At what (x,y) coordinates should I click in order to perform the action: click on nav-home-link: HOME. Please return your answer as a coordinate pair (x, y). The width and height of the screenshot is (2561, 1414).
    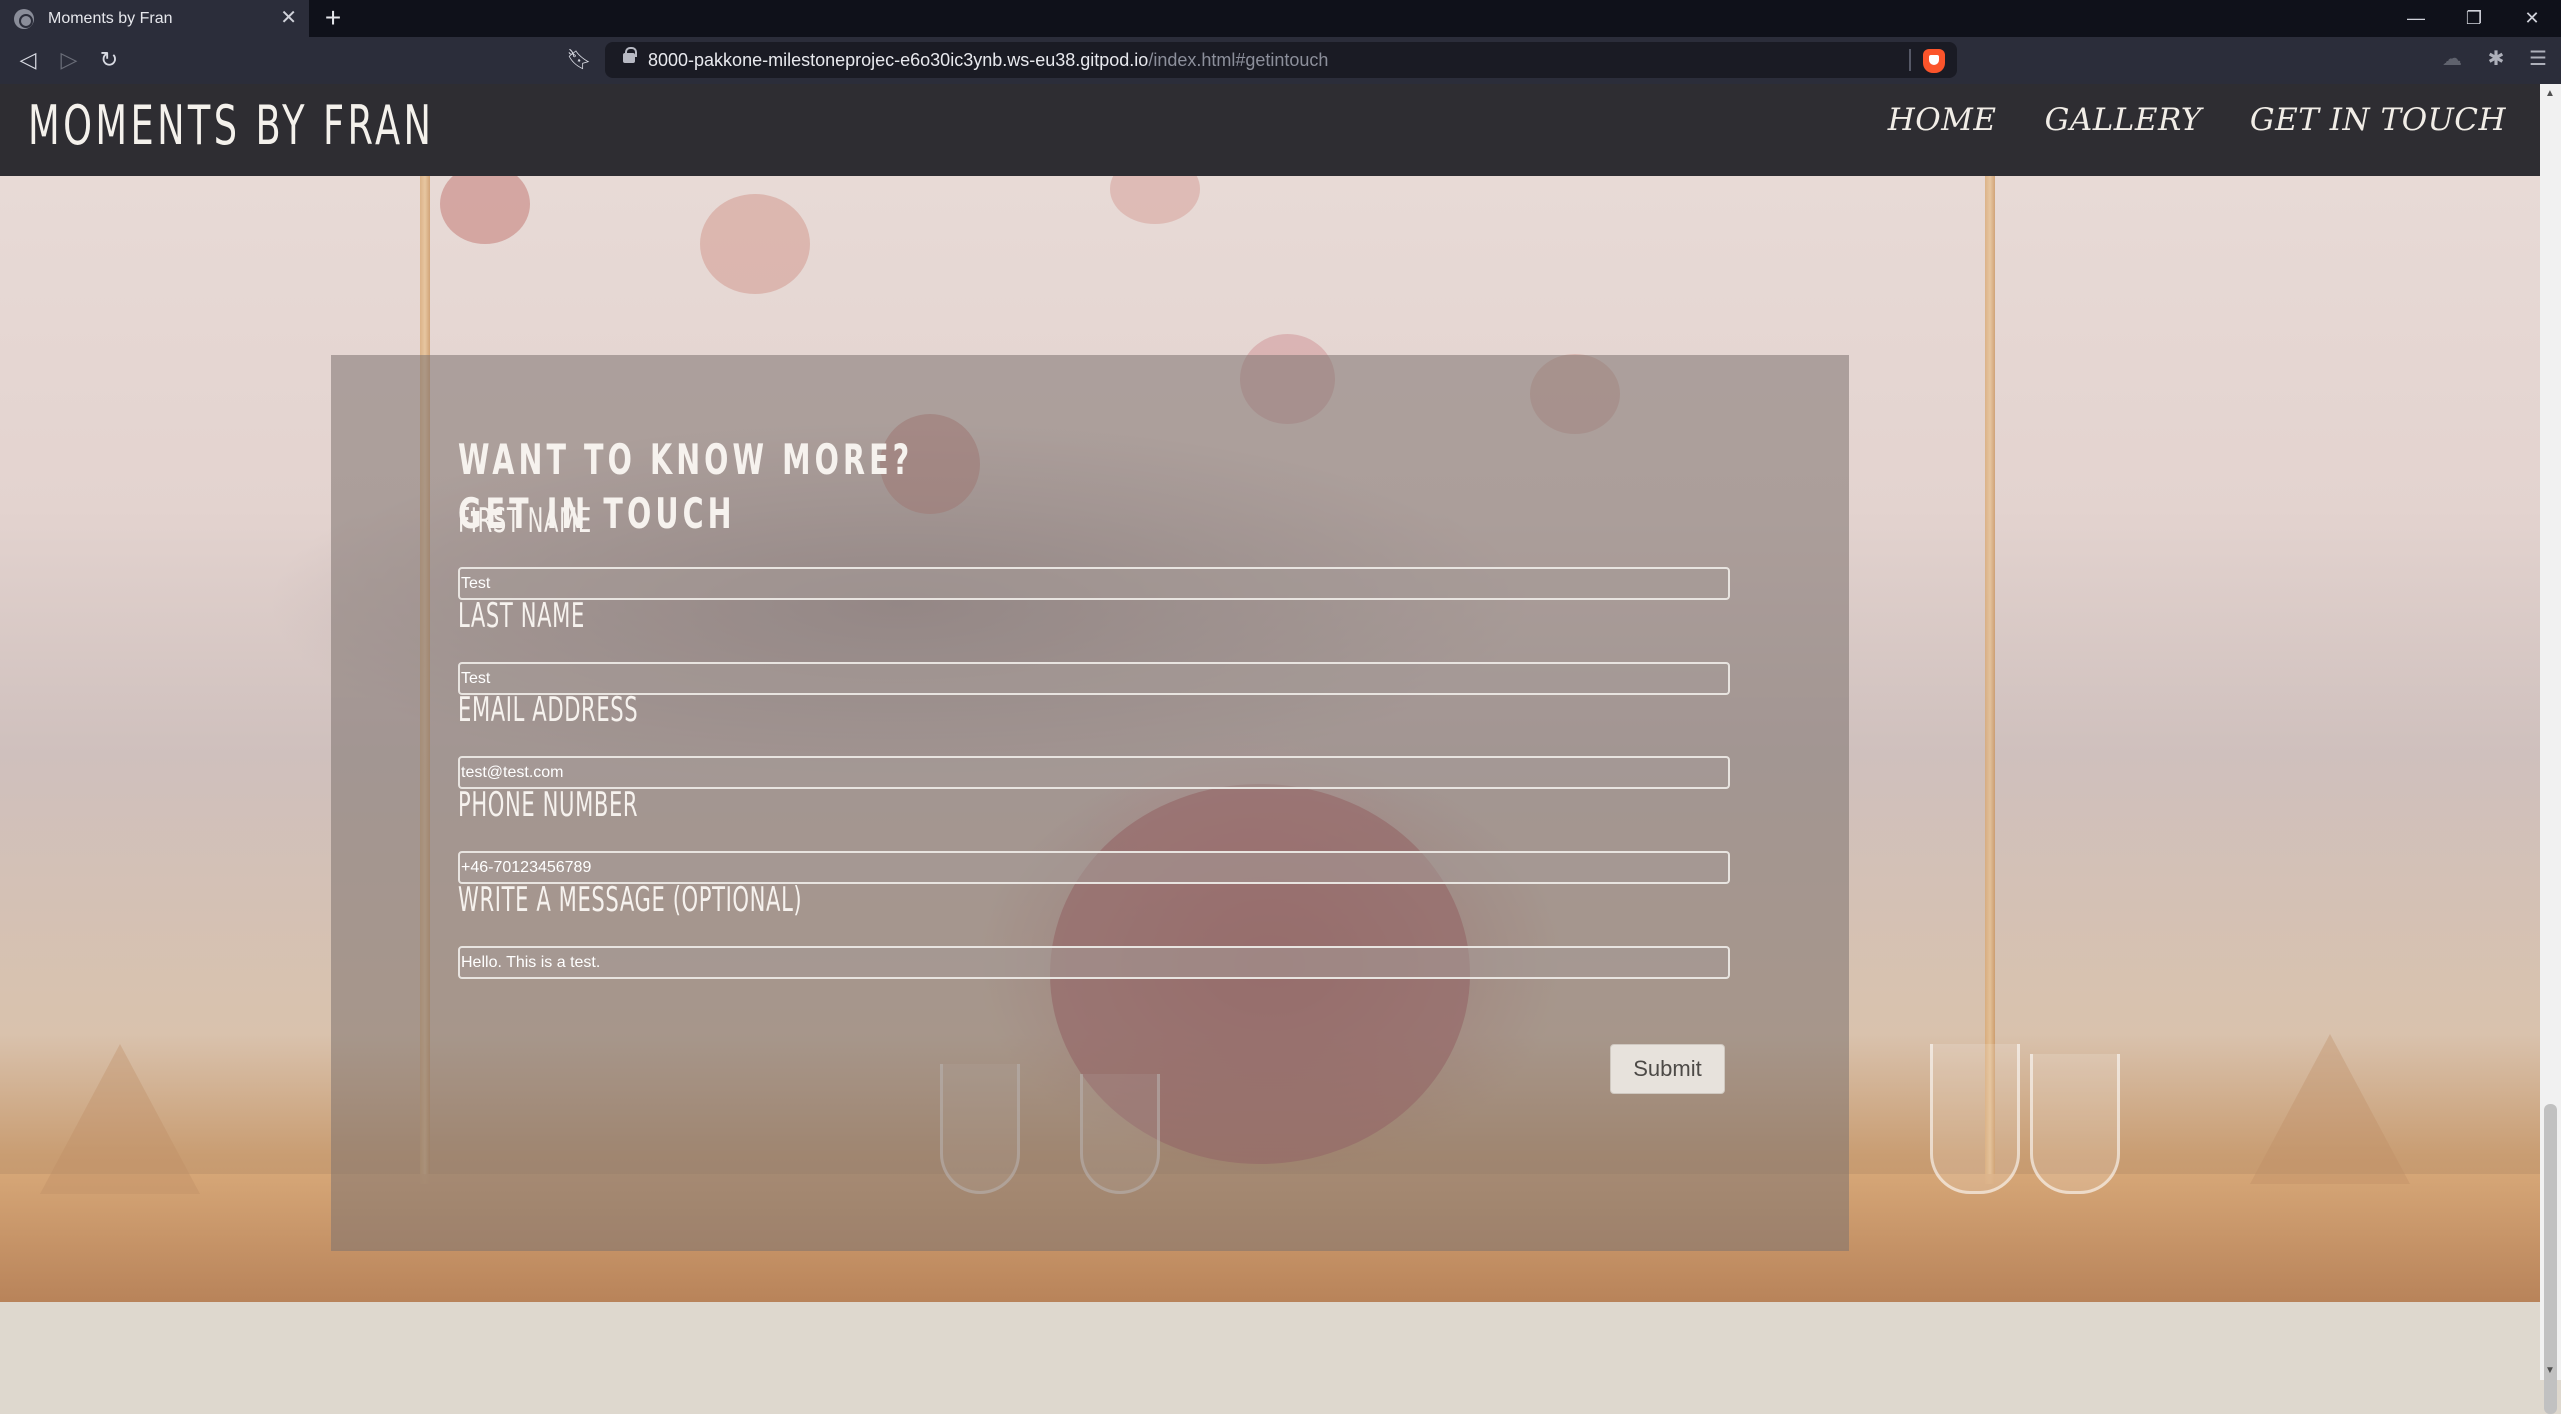
    Looking at the image, I should click on (1942, 120).